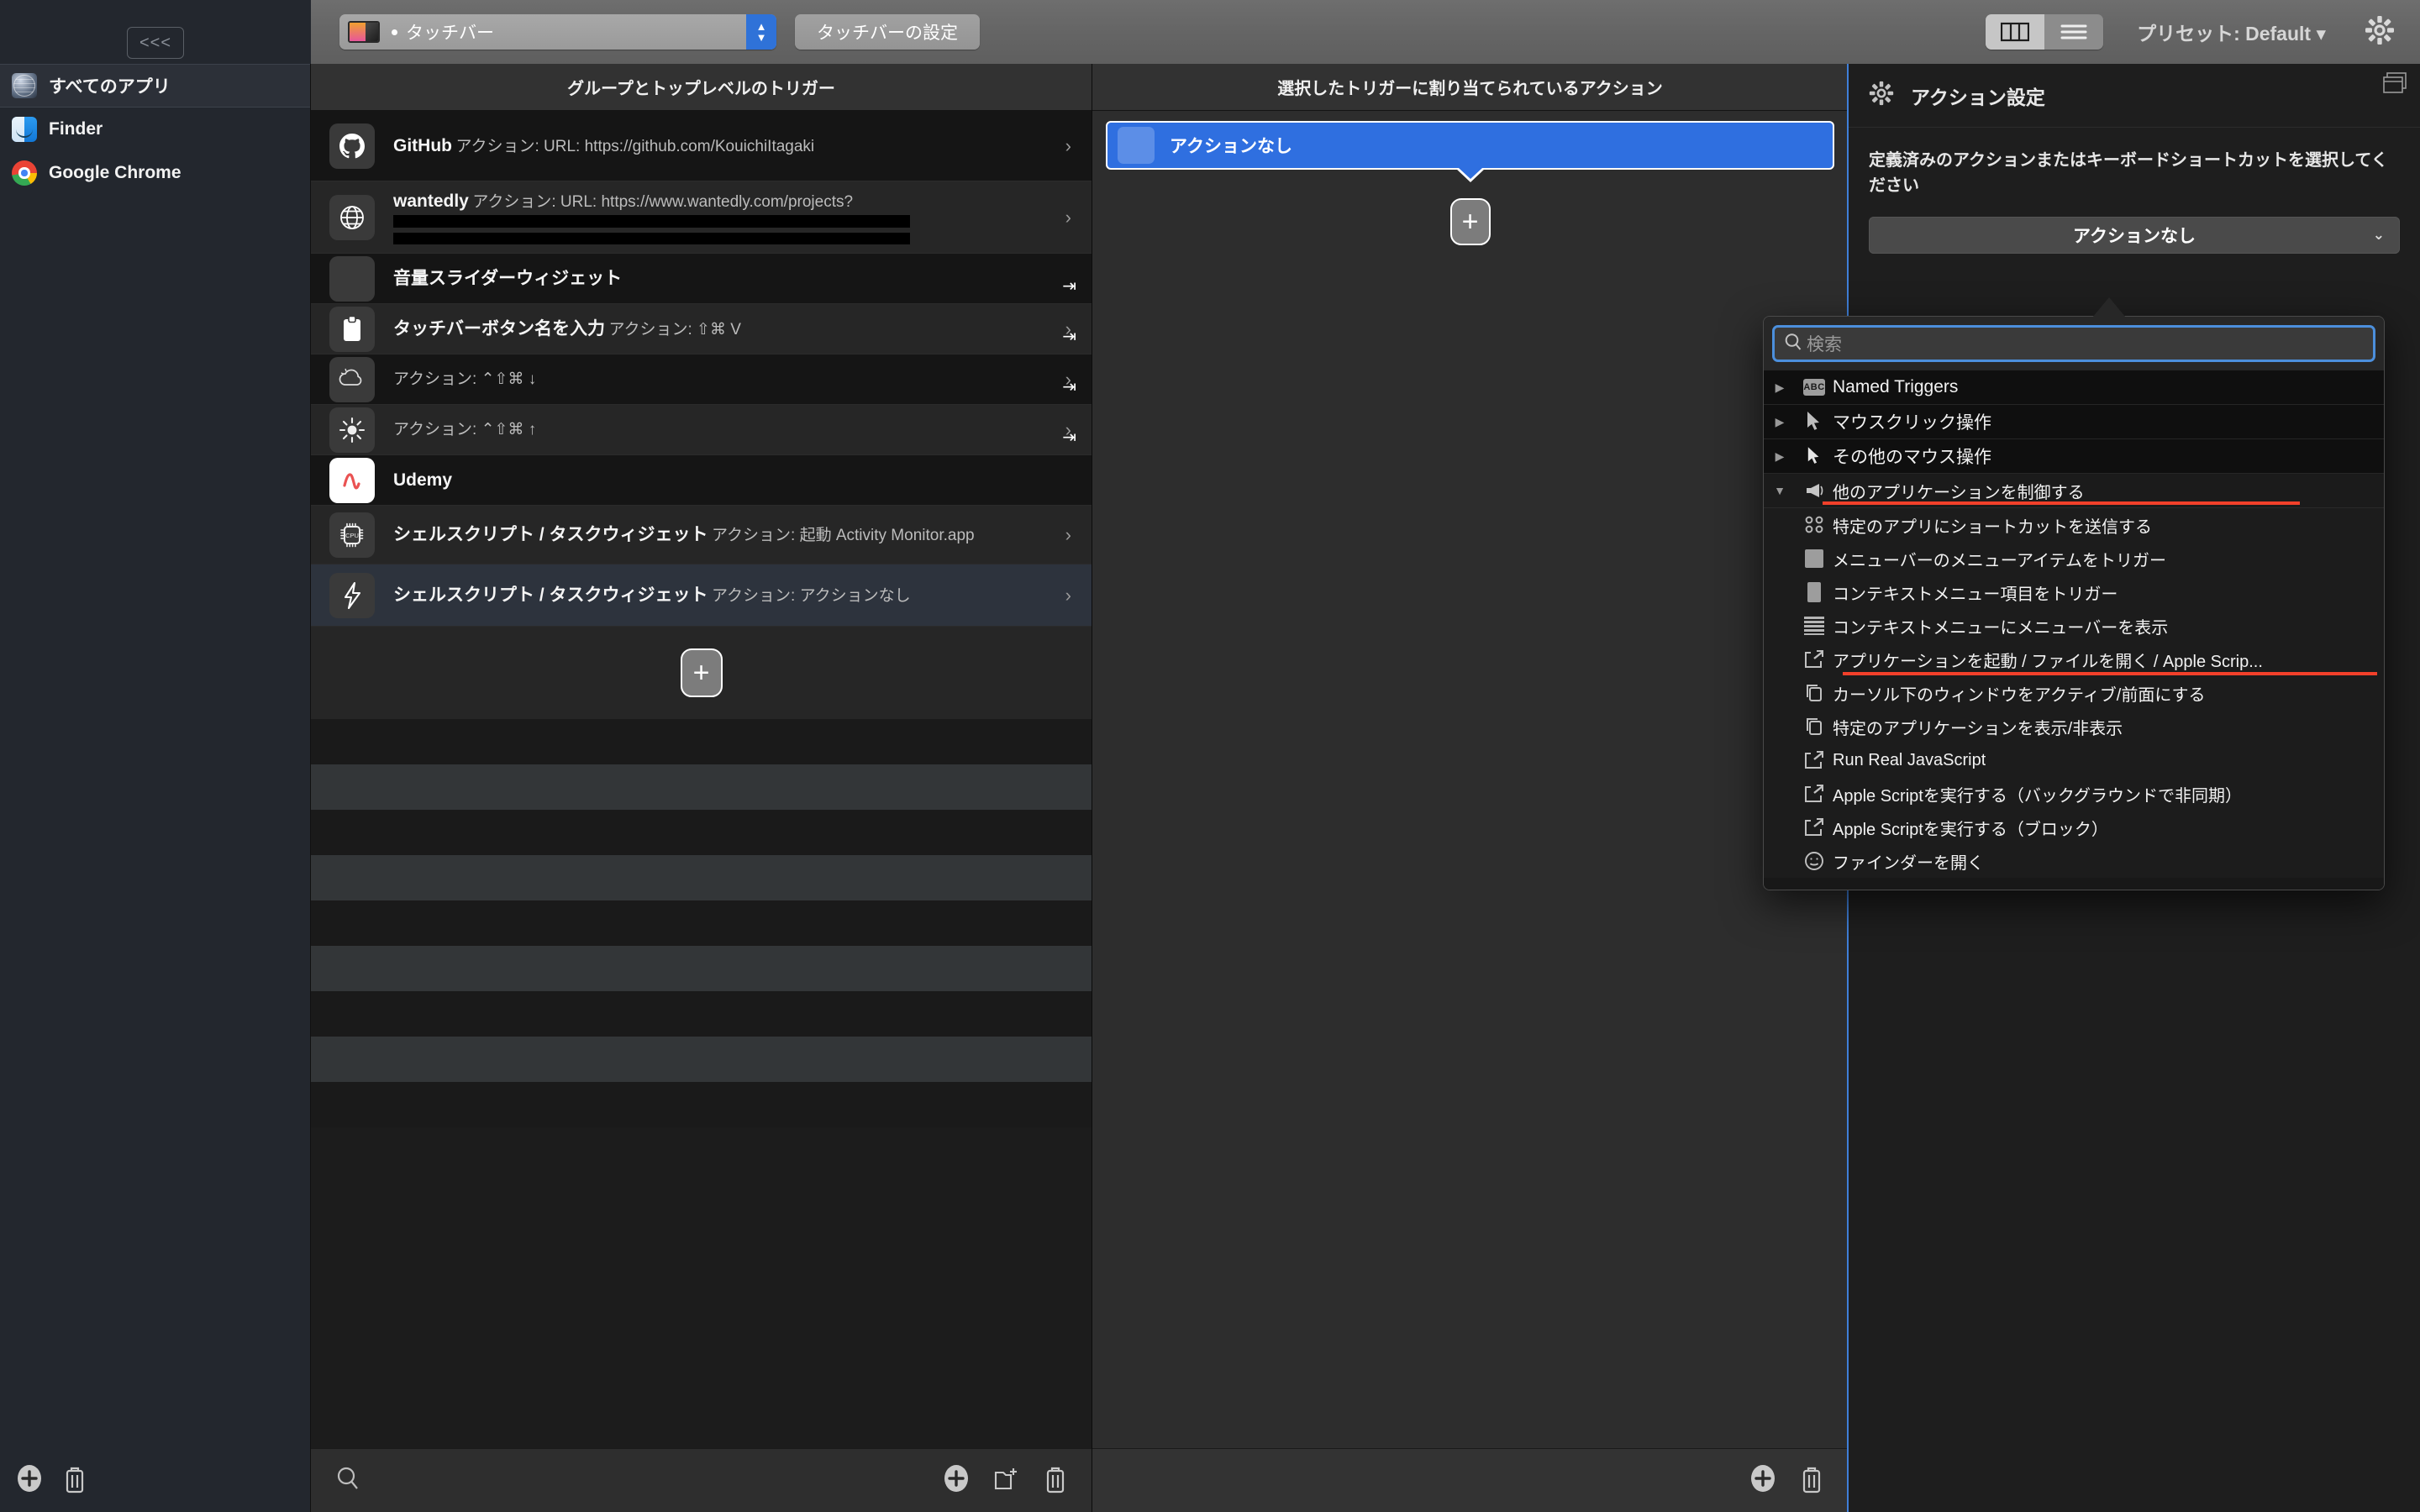  I want to click on assigned-action-item: アクションなし, so click(1470, 145).